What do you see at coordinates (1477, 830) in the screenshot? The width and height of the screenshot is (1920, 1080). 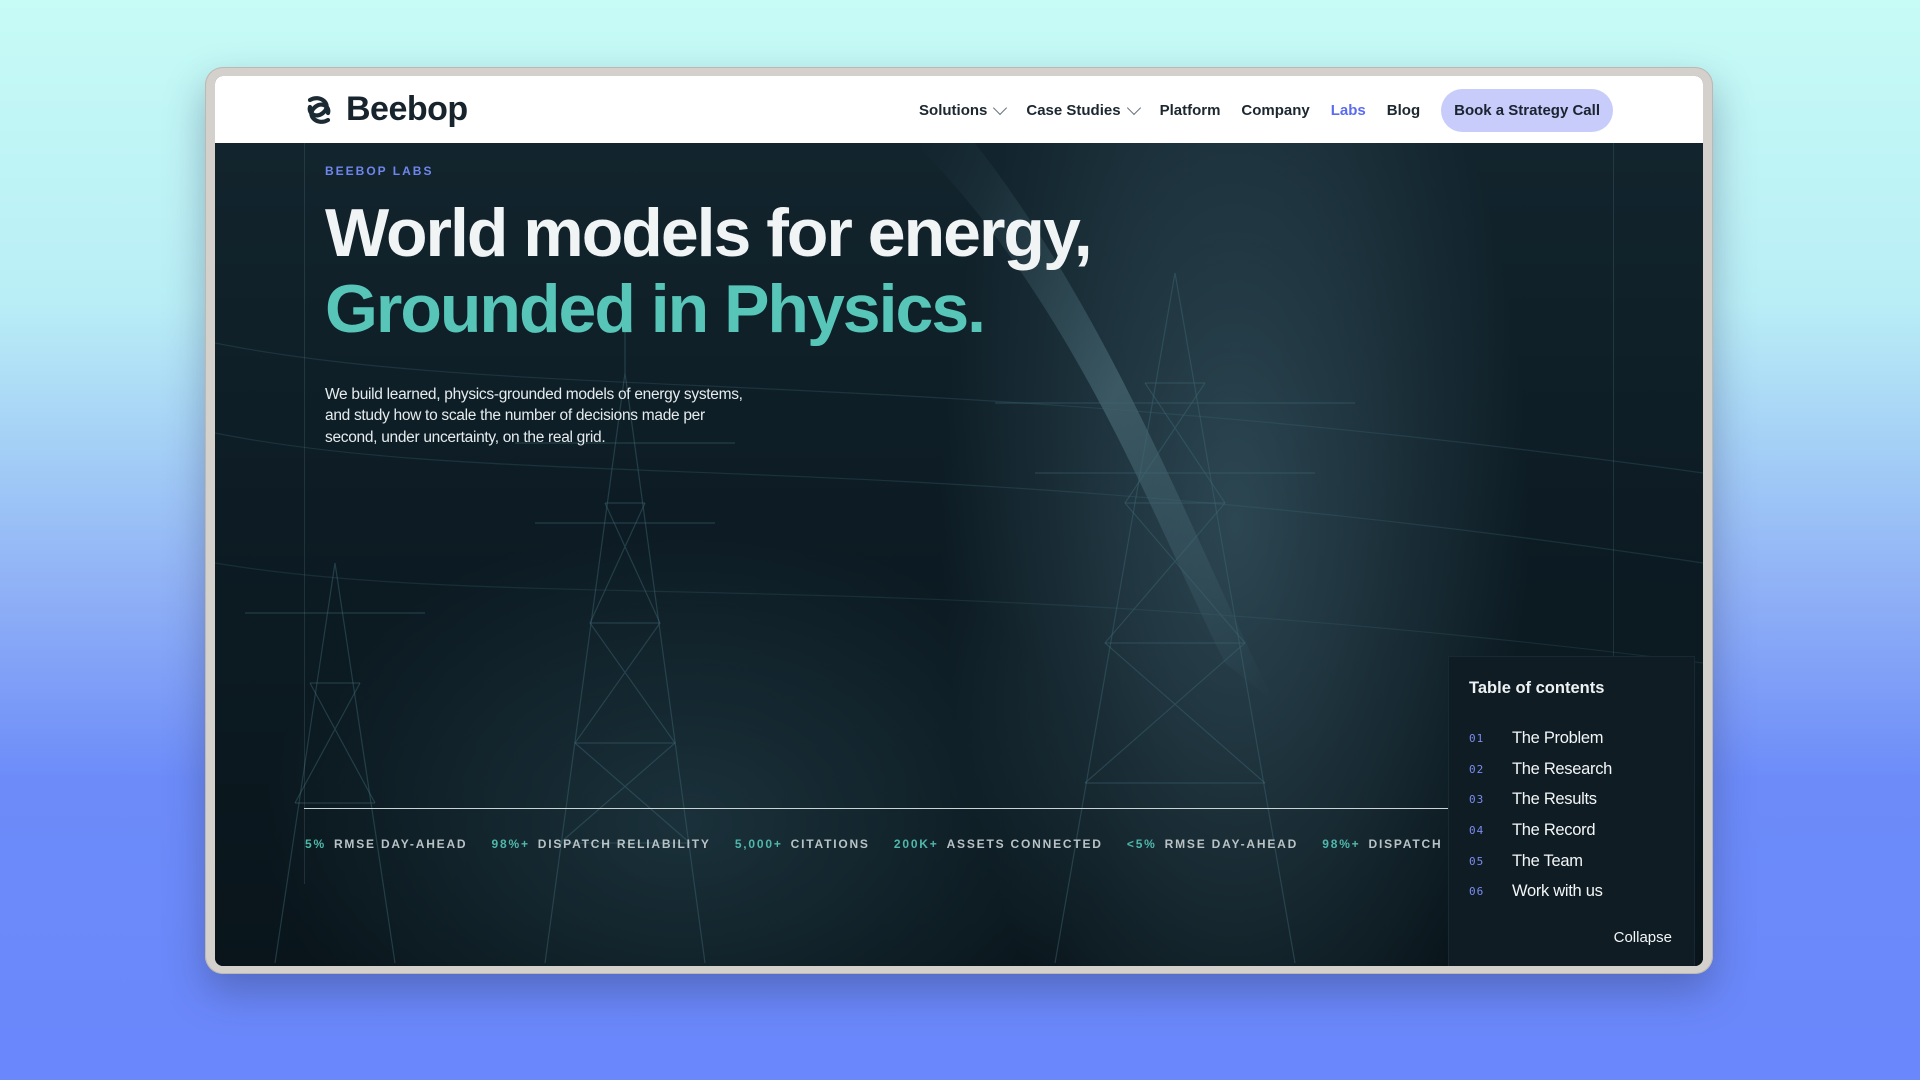 I see `toc-item-number: 04` at bounding box center [1477, 830].